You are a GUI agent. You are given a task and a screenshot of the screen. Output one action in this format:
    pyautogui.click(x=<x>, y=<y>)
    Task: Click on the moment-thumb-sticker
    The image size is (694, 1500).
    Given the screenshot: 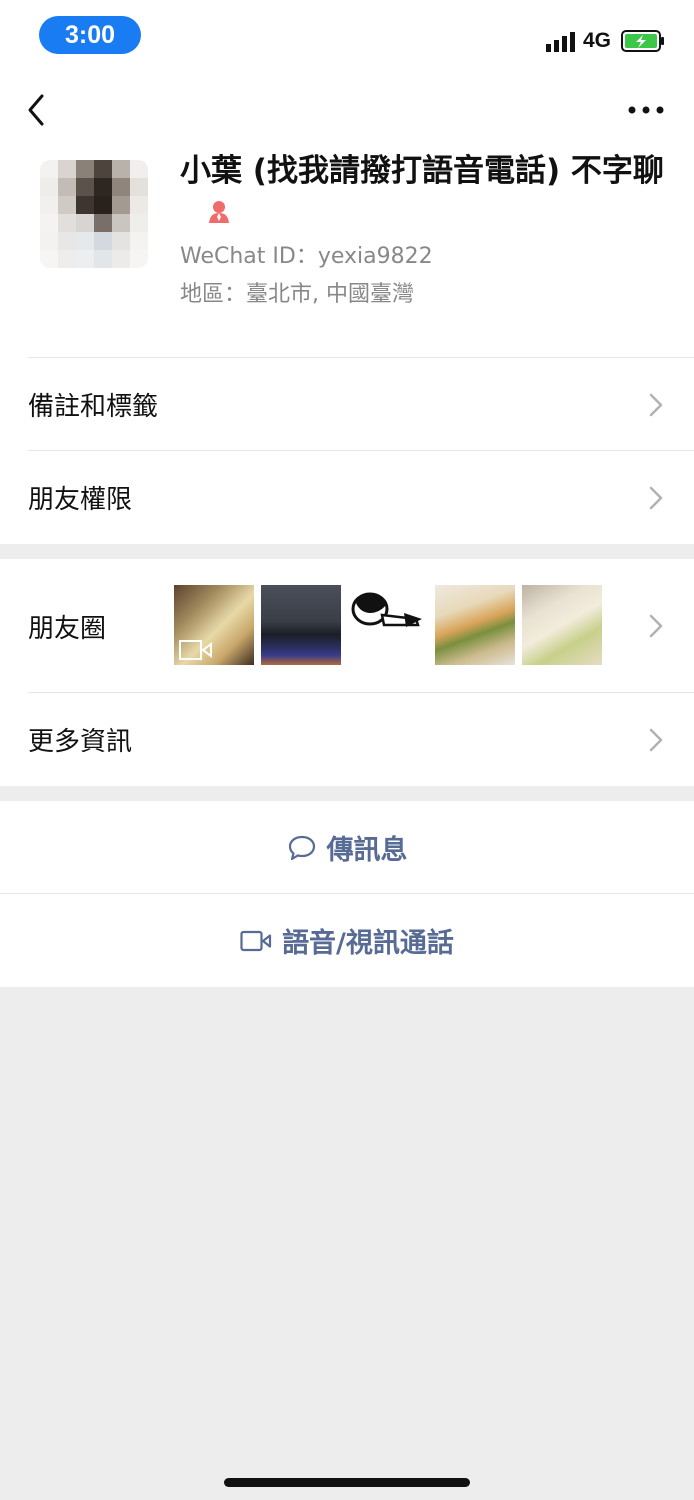 What is the action you would take?
    pyautogui.click(x=388, y=625)
    